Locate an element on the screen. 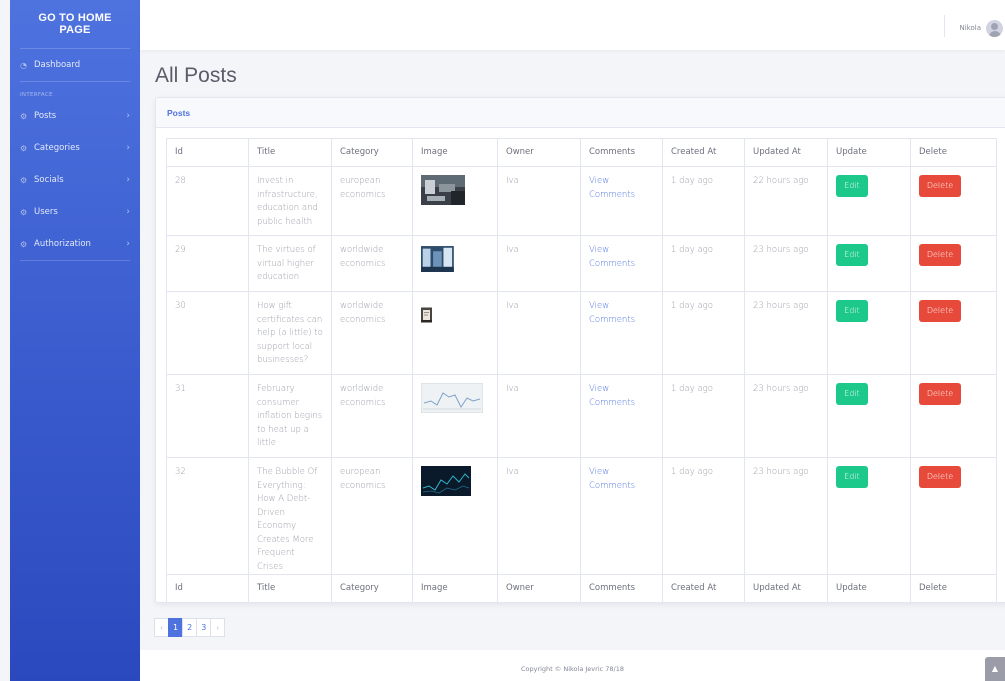  pagination-next: › is located at coordinates (218, 627).